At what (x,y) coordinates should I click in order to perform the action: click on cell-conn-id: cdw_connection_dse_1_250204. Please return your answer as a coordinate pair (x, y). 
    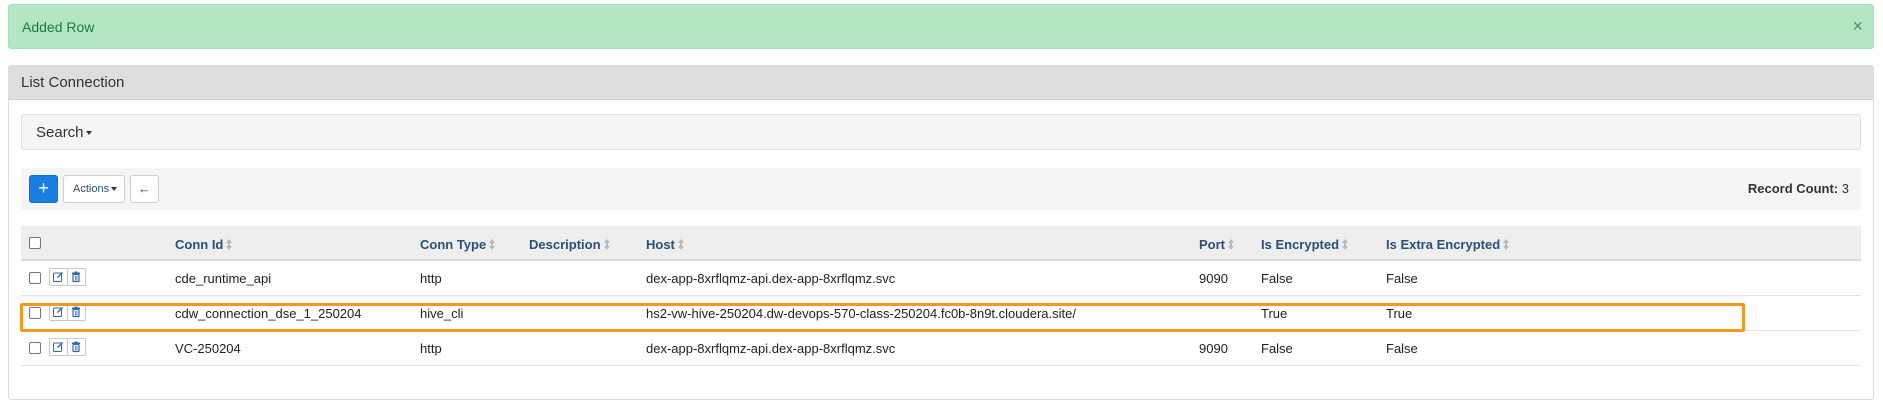
    Looking at the image, I should click on (268, 313).